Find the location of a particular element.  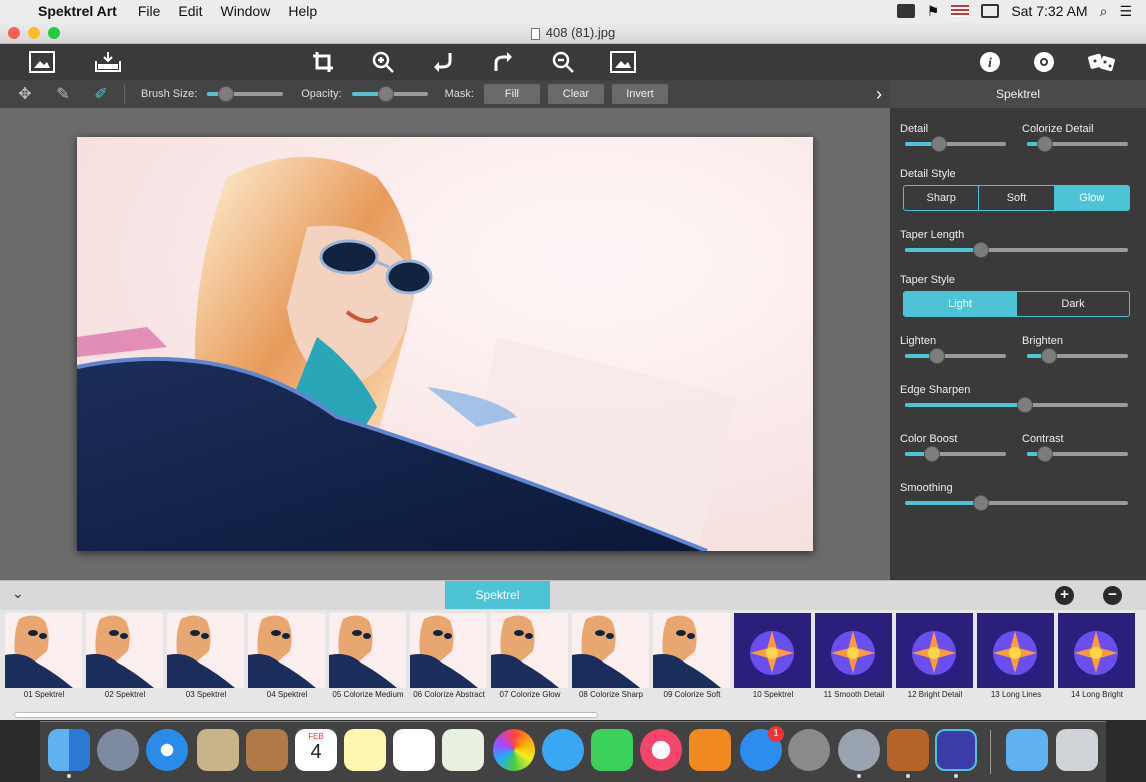

randomize-dice-icon is located at coordinates (1102, 62).